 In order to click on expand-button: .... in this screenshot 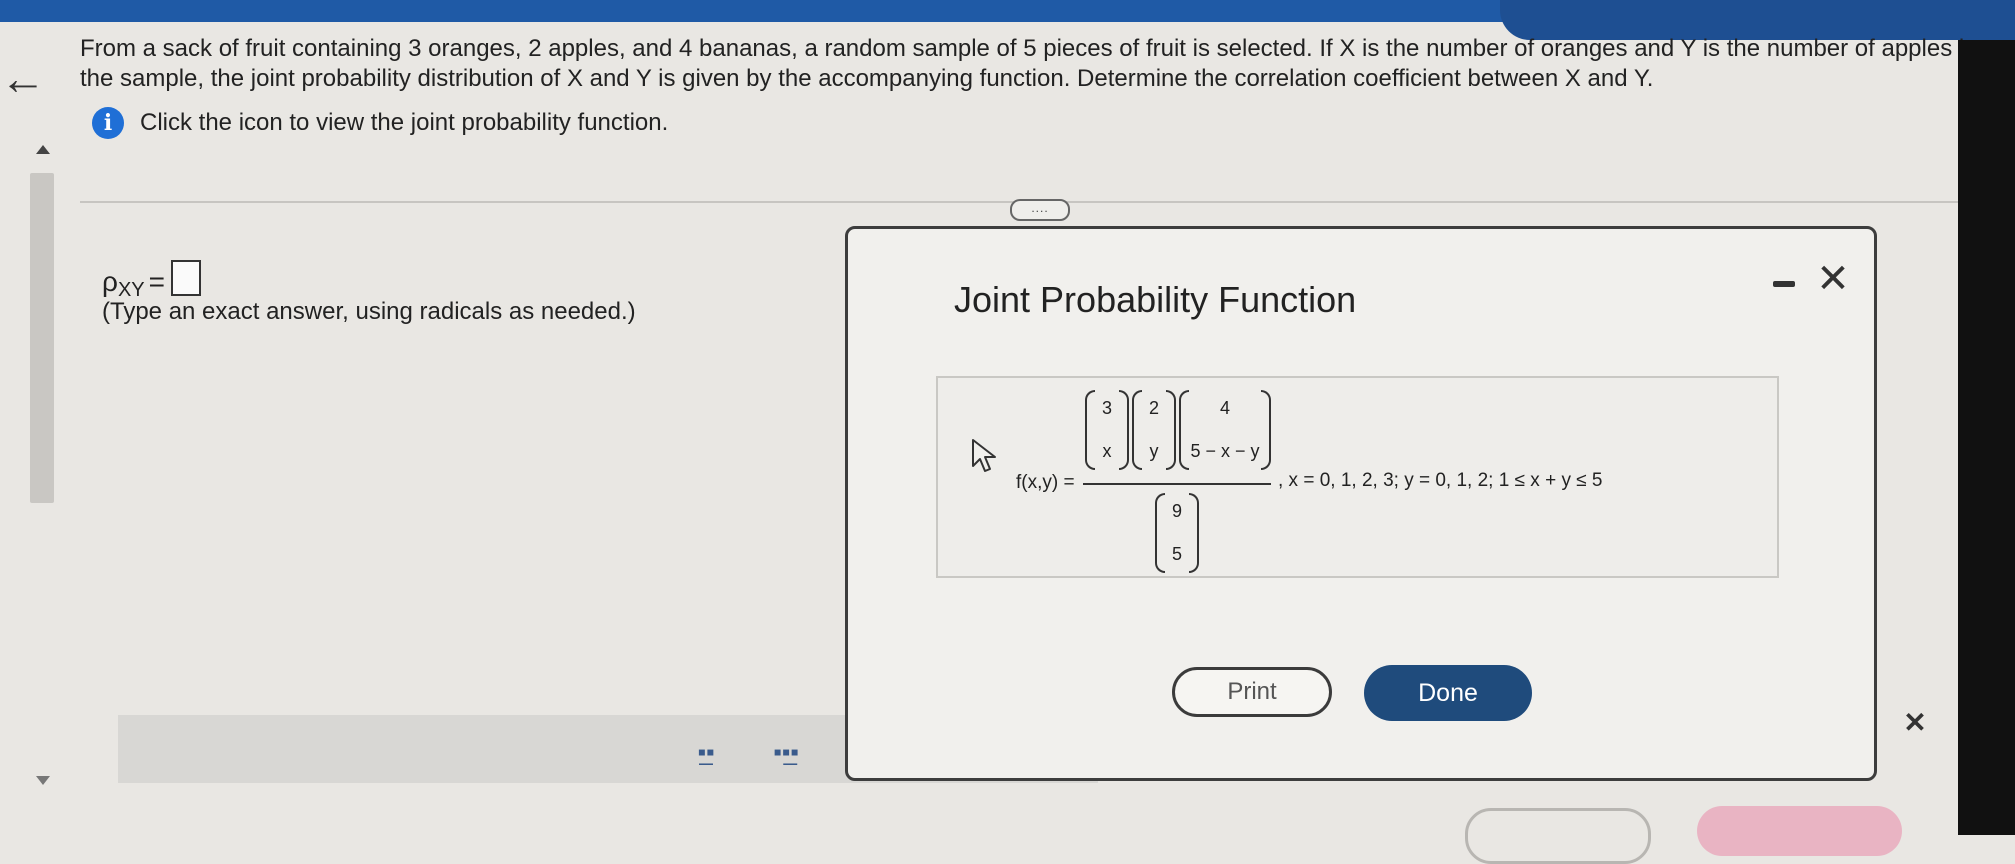, I will do `click(1040, 210)`.